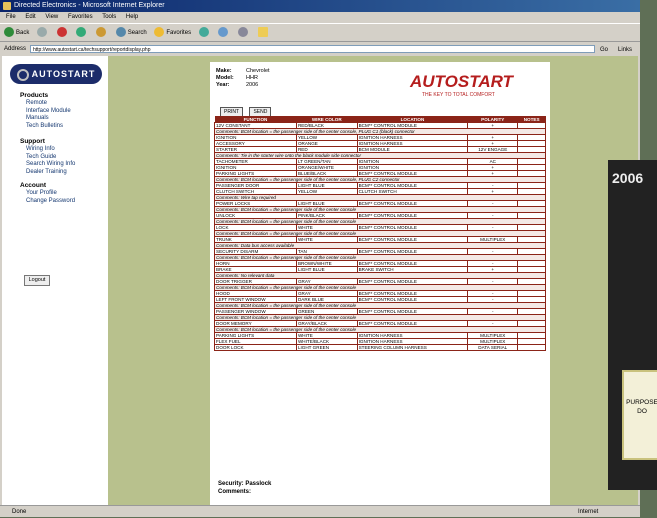 The image size is (657, 518). What do you see at coordinates (237, 78) in the screenshot?
I see `meta-model: Model: HHR` at bounding box center [237, 78].